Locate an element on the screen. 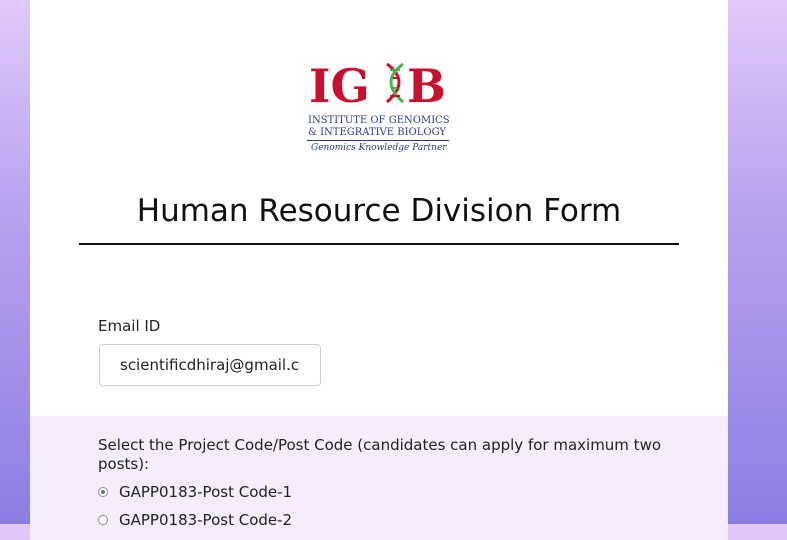 Image resolution: width=787 pixels, height=540 pixels. logo-tagline: Genomics Knowledge Partner is located at coordinates (379, 148).